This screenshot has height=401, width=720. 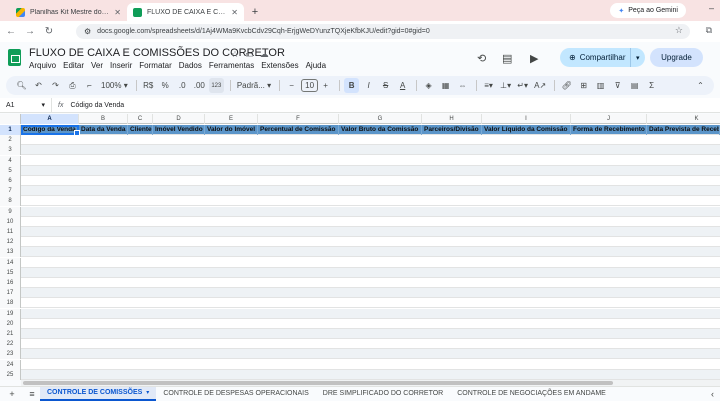 What do you see at coordinates (14, 57) in the screenshot?
I see `sheets-logo-icon` at bounding box center [14, 57].